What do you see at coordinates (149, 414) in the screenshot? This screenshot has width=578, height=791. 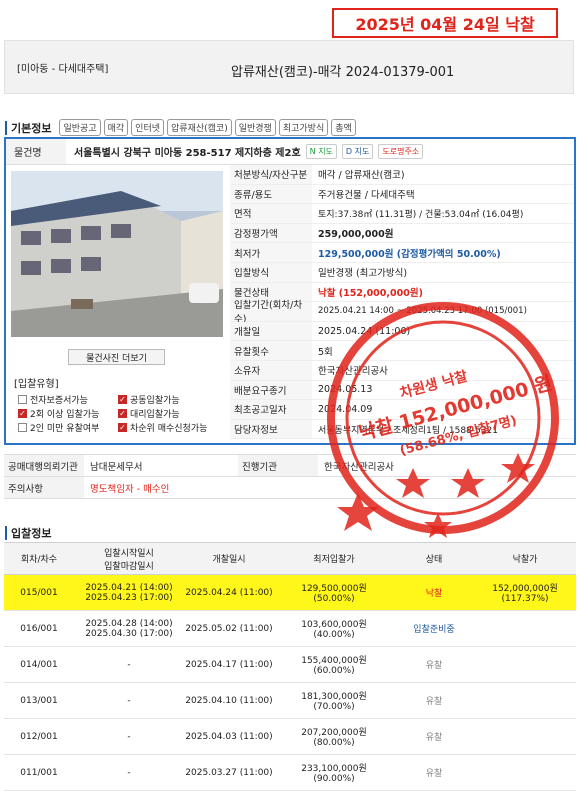 I see `bid-option: ✓ 대리입찰가능` at bounding box center [149, 414].